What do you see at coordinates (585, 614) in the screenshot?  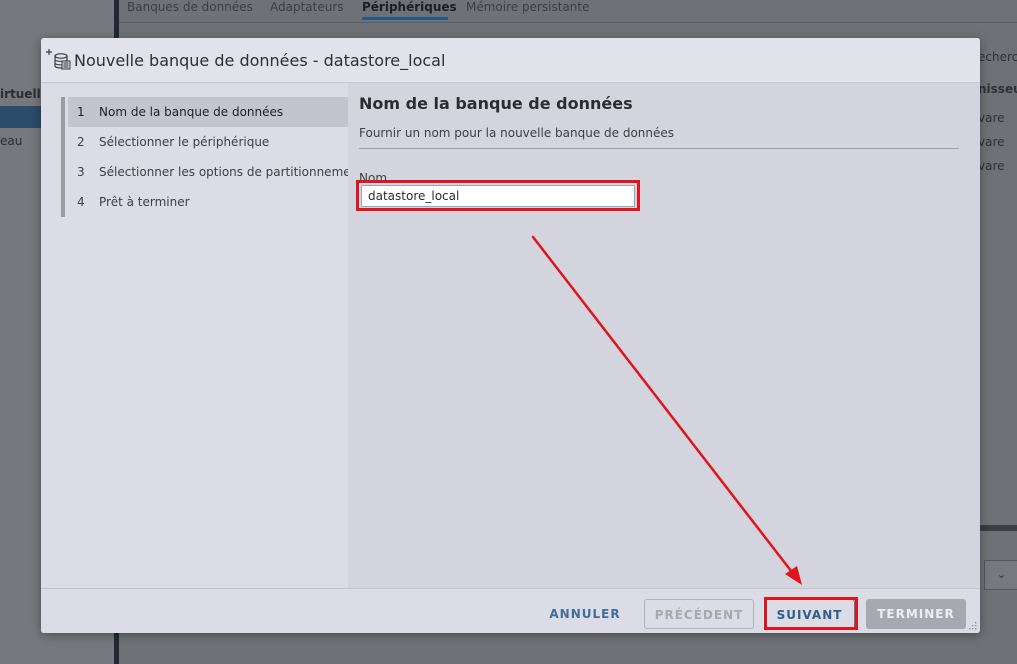 I see `cancel-button: ANNULER` at bounding box center [585, 614].